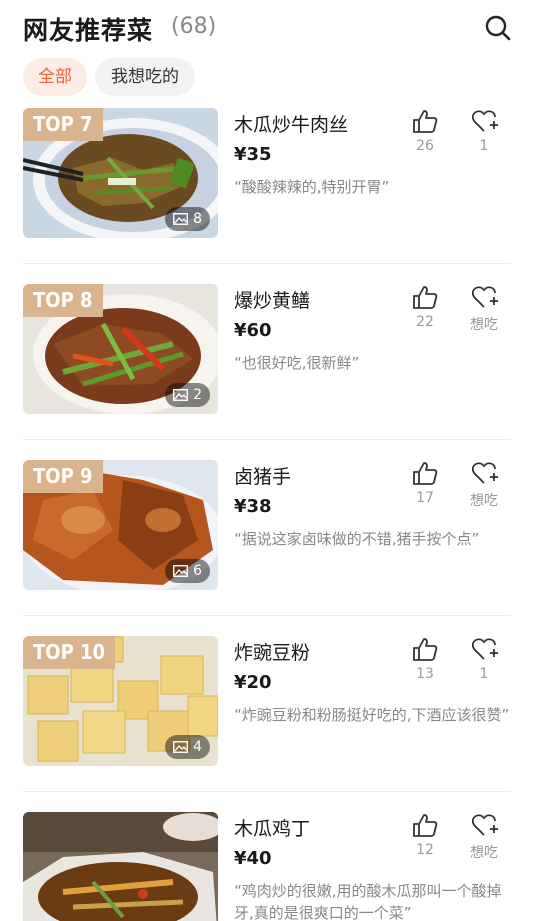 This screenshot has height=921, width=533. Describe the element at coordinates (253, 154) in the screenshot. I see `dish-price: ¥35` at that location.